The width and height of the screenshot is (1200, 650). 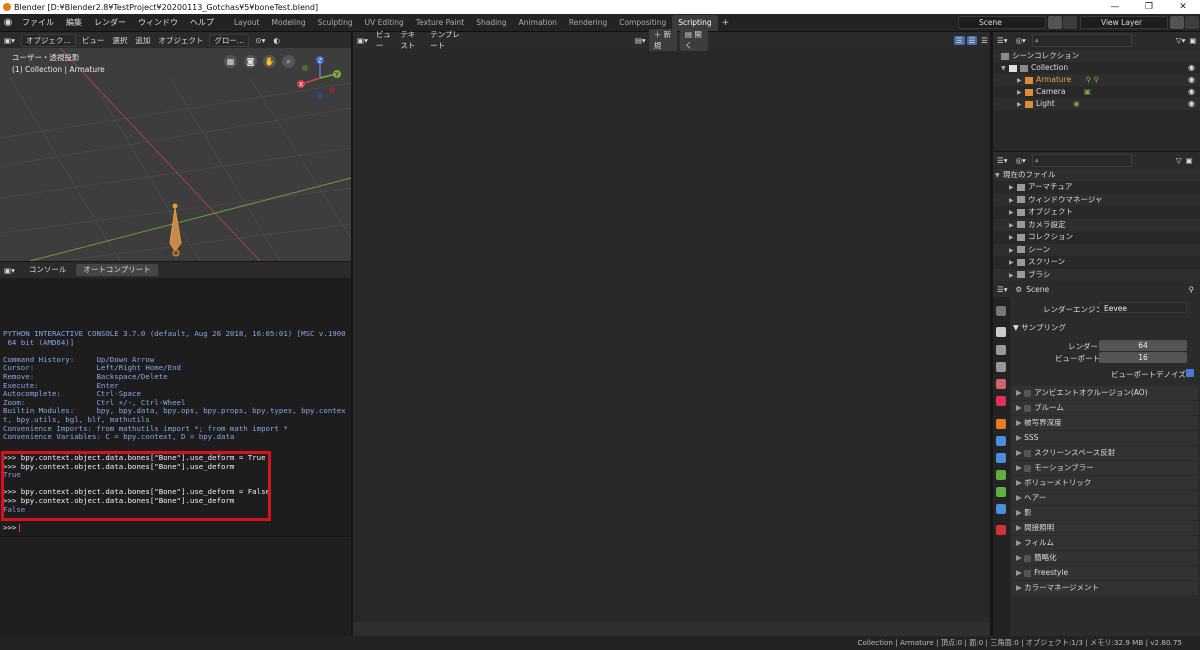 I want to click on outliner-display-mode-icon: ◎▾, so click(x=1021, y=40).